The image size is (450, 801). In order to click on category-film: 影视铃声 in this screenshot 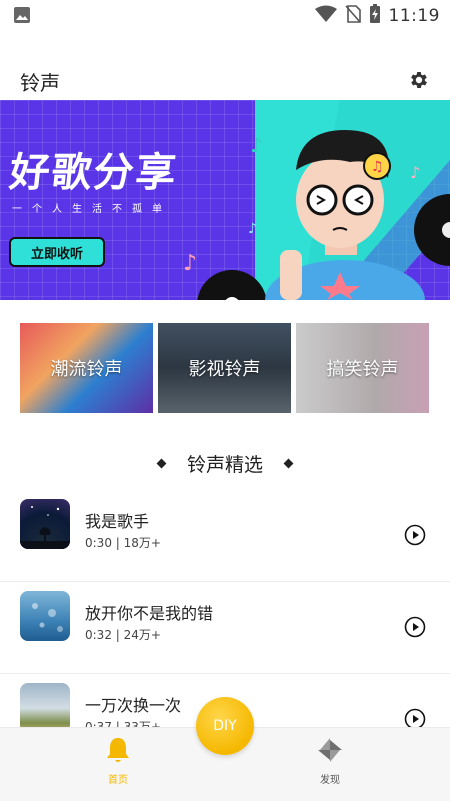, I will do `click(224, 368)`.